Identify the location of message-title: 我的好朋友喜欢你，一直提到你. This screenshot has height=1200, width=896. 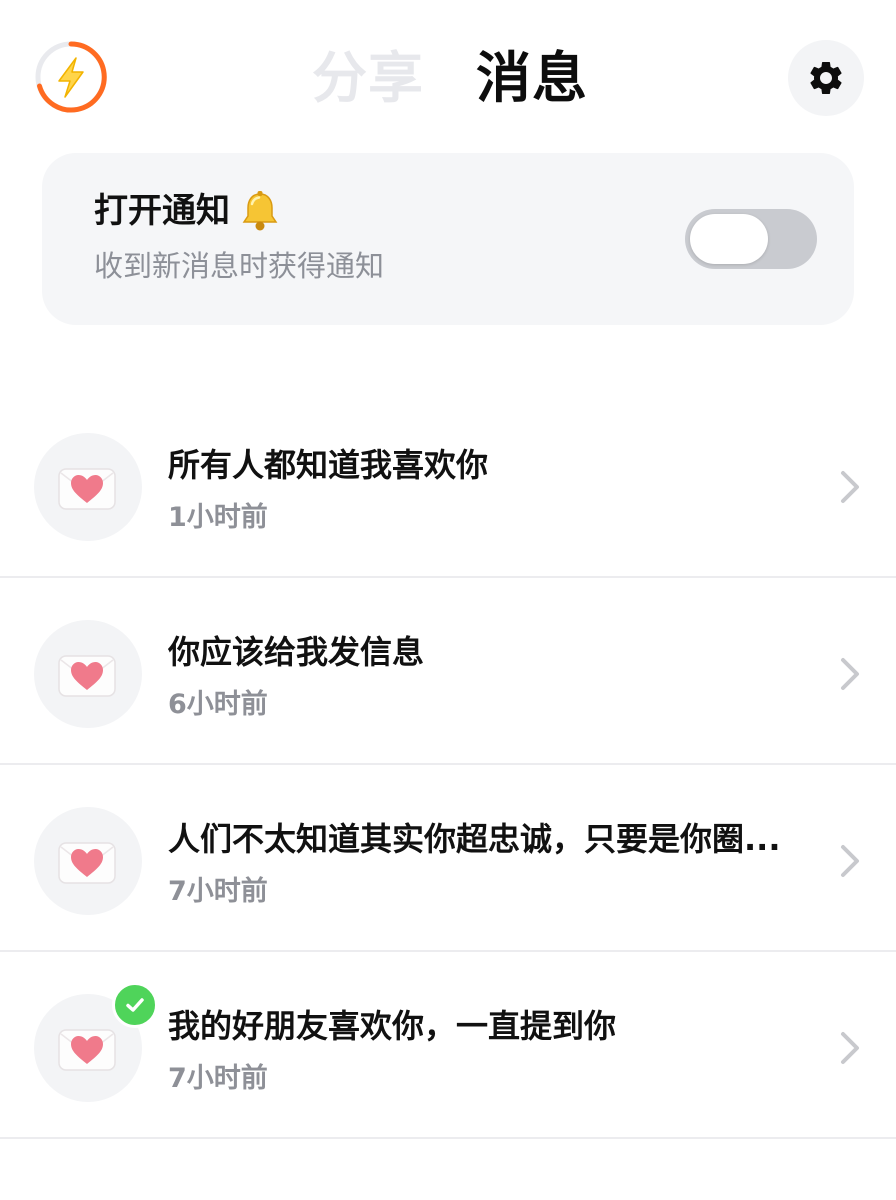
(392, 1026).